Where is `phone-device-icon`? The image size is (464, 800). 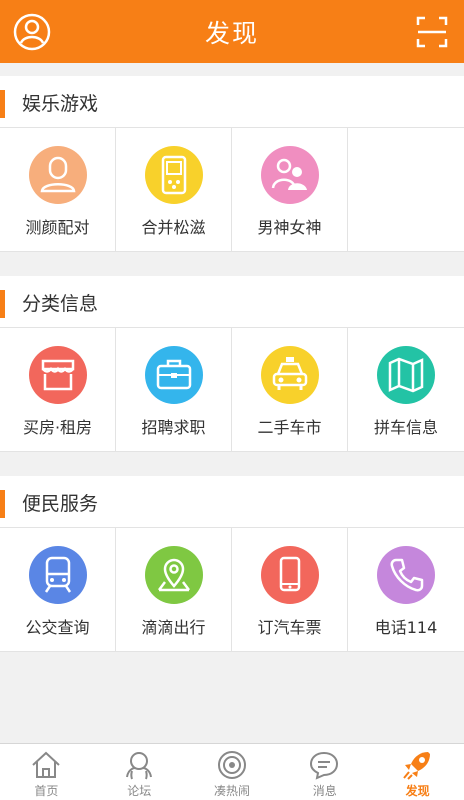
phone-device-icon is located at coordinates (290, 575).